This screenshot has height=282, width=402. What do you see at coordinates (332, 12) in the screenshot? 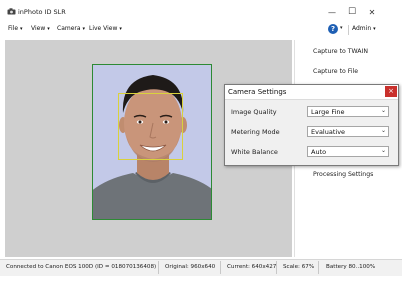
I see `minimize-button: —` at bounding box center [332, 12].